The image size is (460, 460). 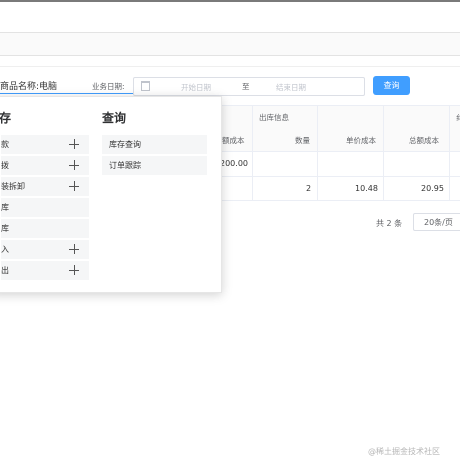 What do you see at coordinates (246, 86) in the screenshot?
I see `range-separator: 至` at bounding box center [246, 86].